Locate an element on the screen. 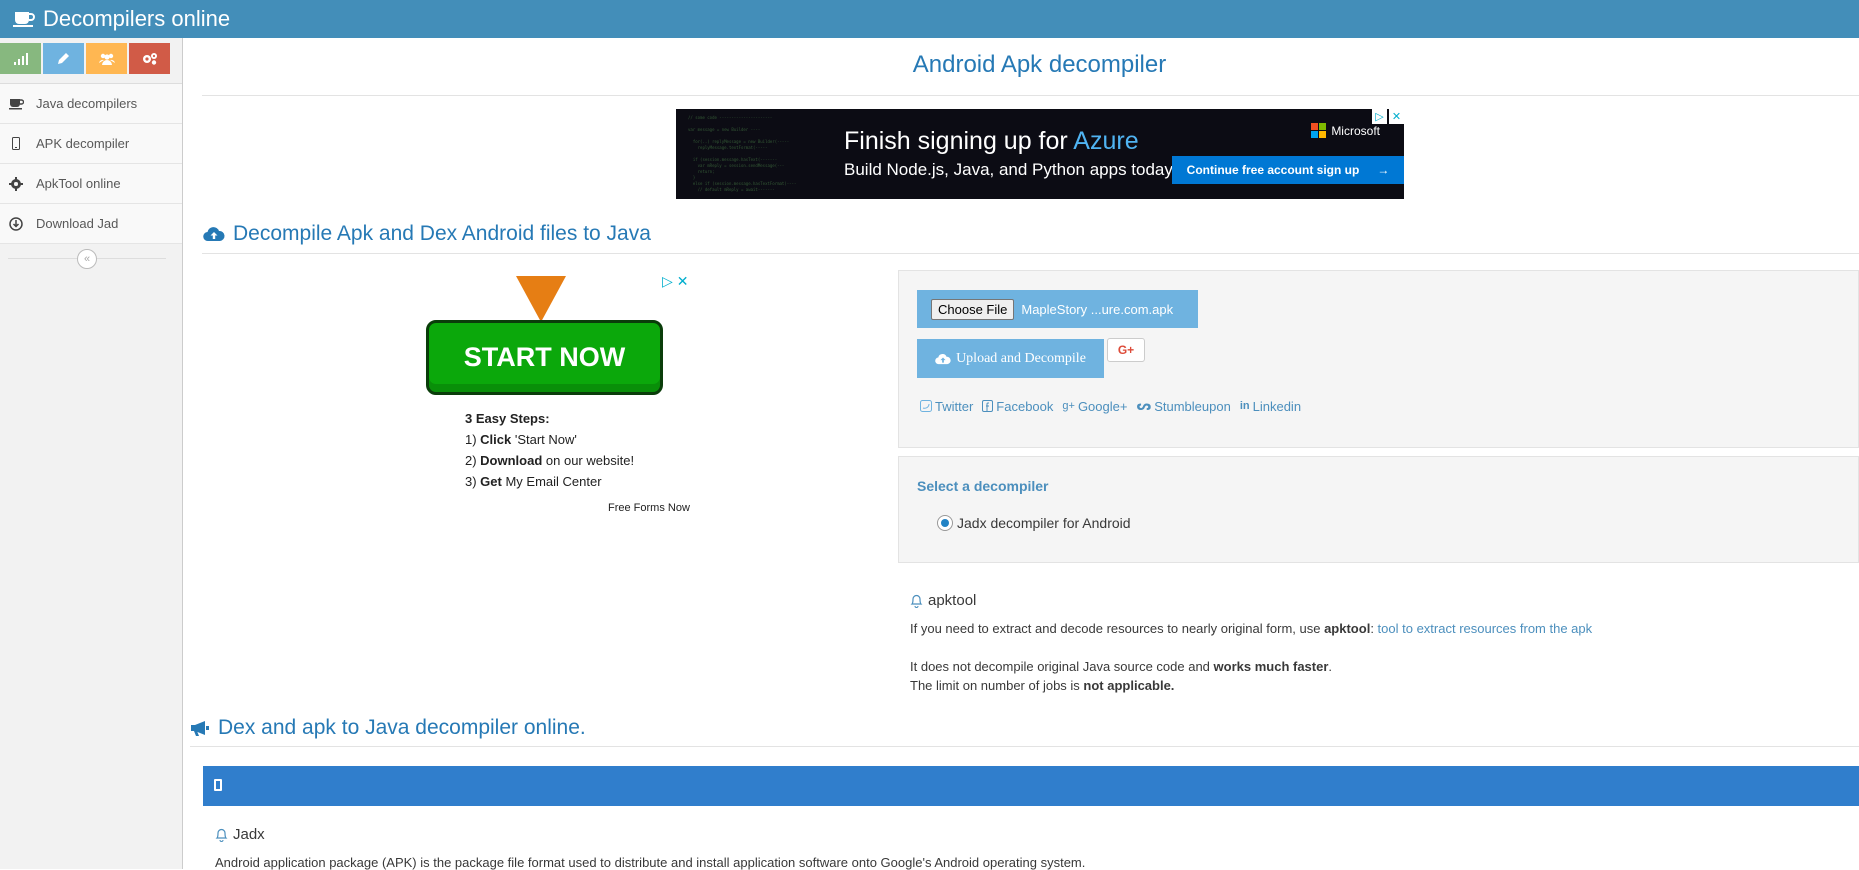  collapse-sidebar-button: « is located at coordinates (87, 259).